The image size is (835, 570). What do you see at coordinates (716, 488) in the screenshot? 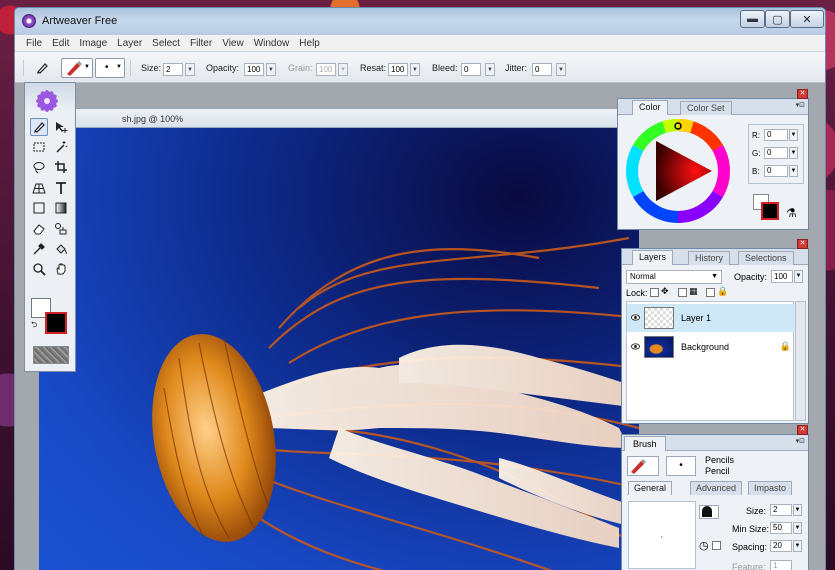
I see `tab-advanced: Advanced` at bounding box center [716, 488].